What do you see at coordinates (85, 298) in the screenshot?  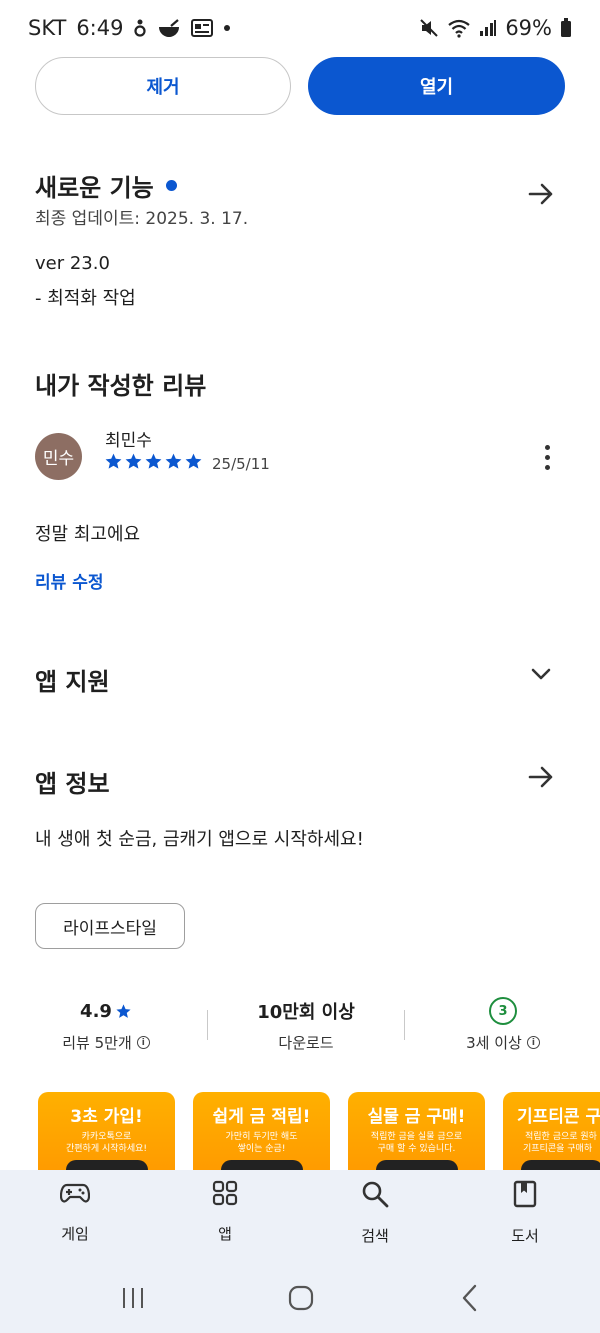 I see `release-notes: - 최적화 작업` at bounding box center [85, 298].